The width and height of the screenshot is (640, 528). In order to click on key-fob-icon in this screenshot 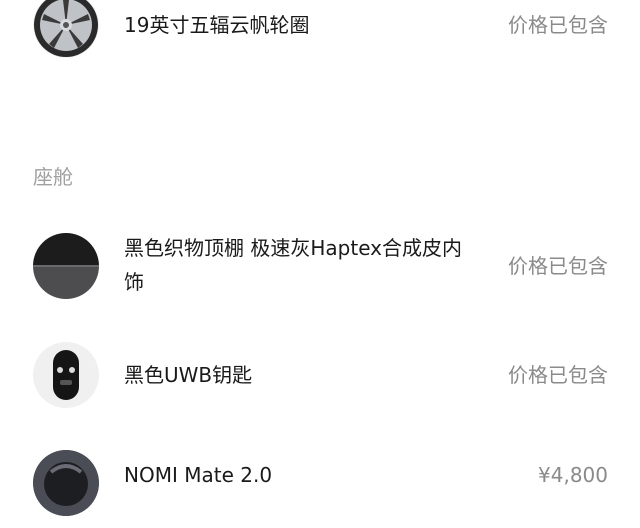, I will do `click(66, 375)`.